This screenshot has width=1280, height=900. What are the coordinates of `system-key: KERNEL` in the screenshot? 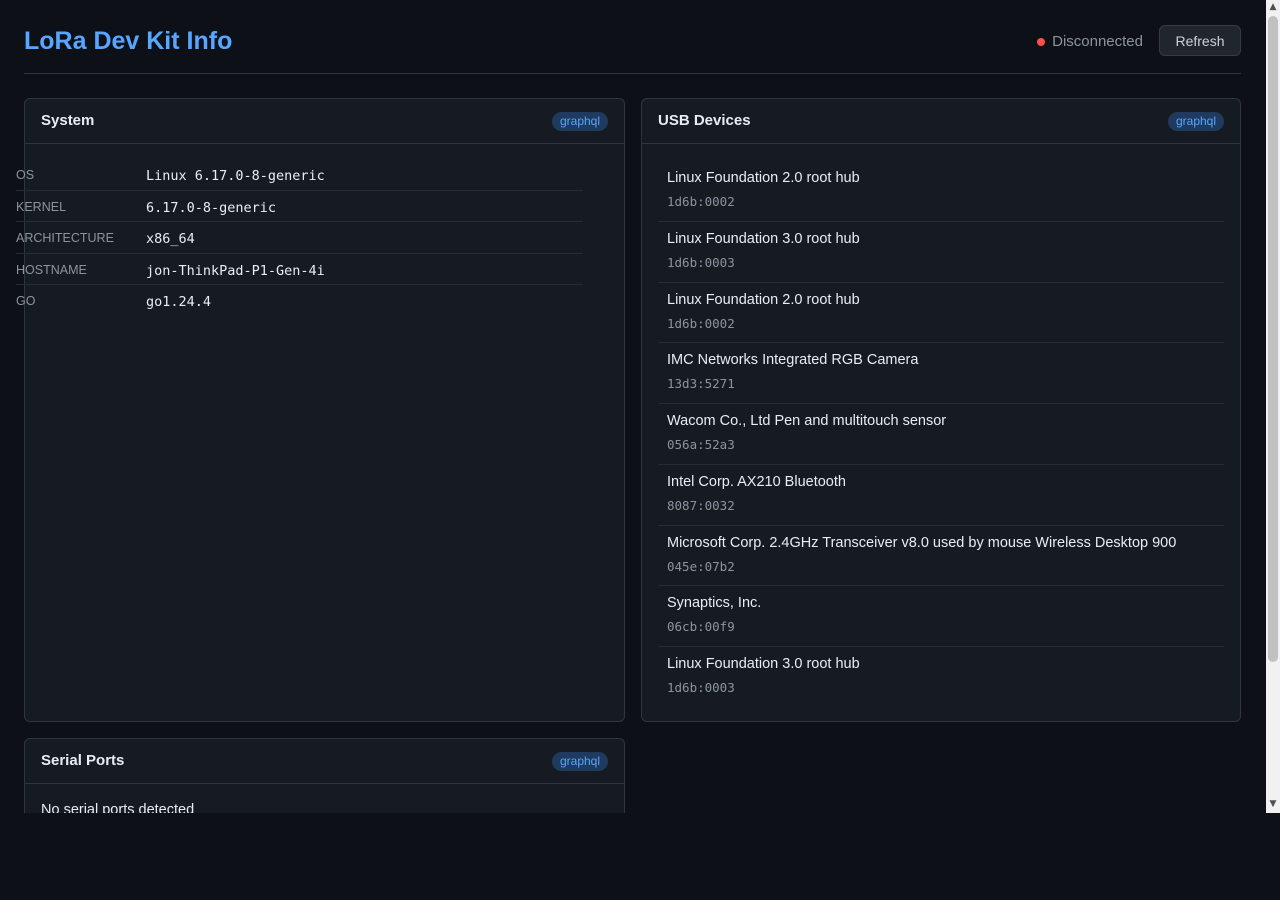 It's located at (41, 206).